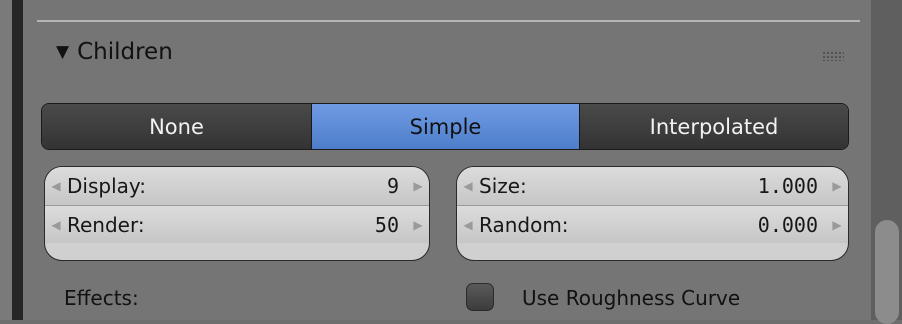 The width and height of the screenshot is (902, 324). Describe the element at coordinates (787, 224) in the screenshot. I see `random-value: 0.000` at that location.